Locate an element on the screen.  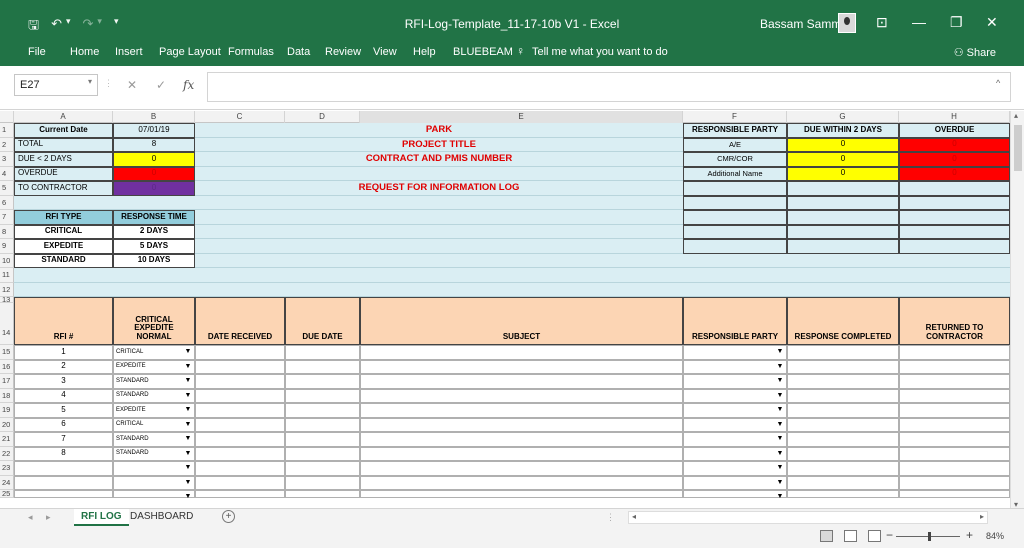
horizontal-scrollbar: ◂ ▸ is located at coordinates (808, 517).